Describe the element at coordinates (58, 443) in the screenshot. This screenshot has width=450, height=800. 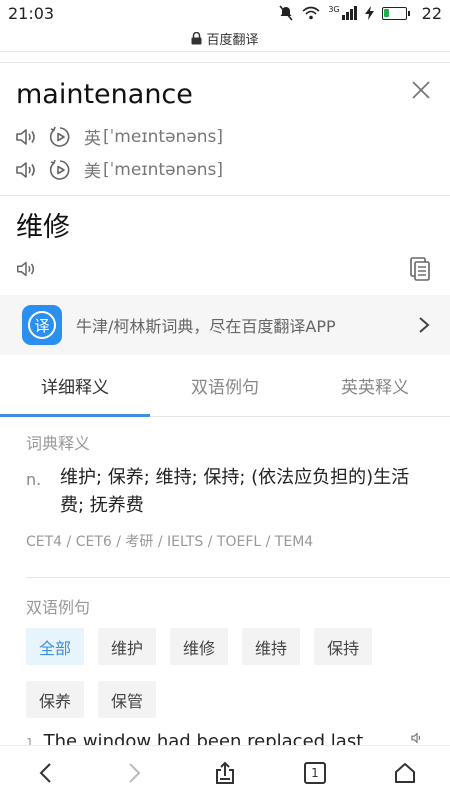
I see `dictionary-section-title: 词典释义` at that location.